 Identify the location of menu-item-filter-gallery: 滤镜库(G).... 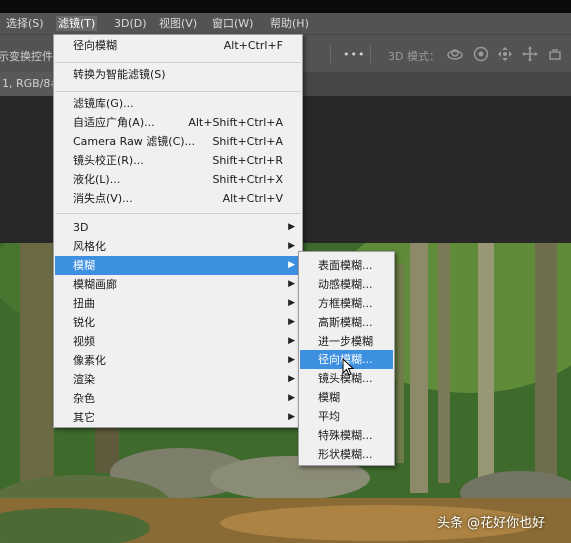
(178, 103).